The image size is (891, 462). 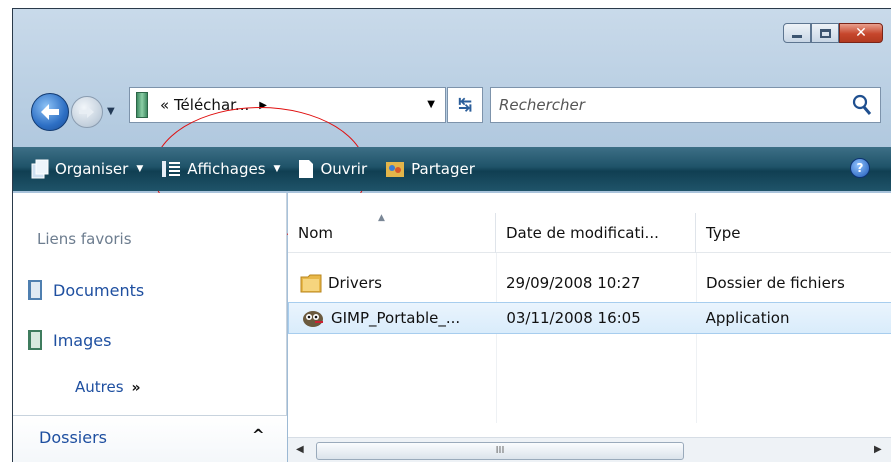 What do you see at coordinates (431, 104) in the screenshot?
I see `address-dropdown-icon: ▼` at bounding box center [431, 104].